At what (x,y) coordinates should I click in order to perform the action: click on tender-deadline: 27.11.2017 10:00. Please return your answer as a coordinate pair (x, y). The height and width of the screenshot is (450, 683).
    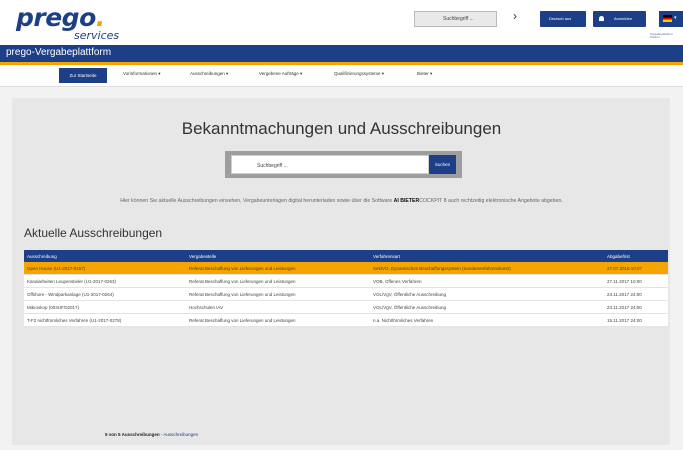
    Looking at the image, I should click on (624, 281).